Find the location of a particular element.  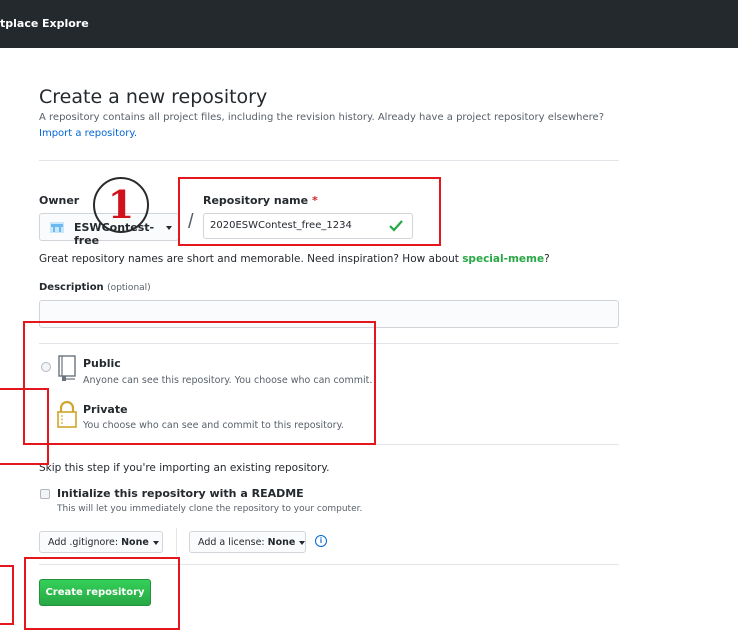

description-label-text: Description is located at coordinates (71, 287).